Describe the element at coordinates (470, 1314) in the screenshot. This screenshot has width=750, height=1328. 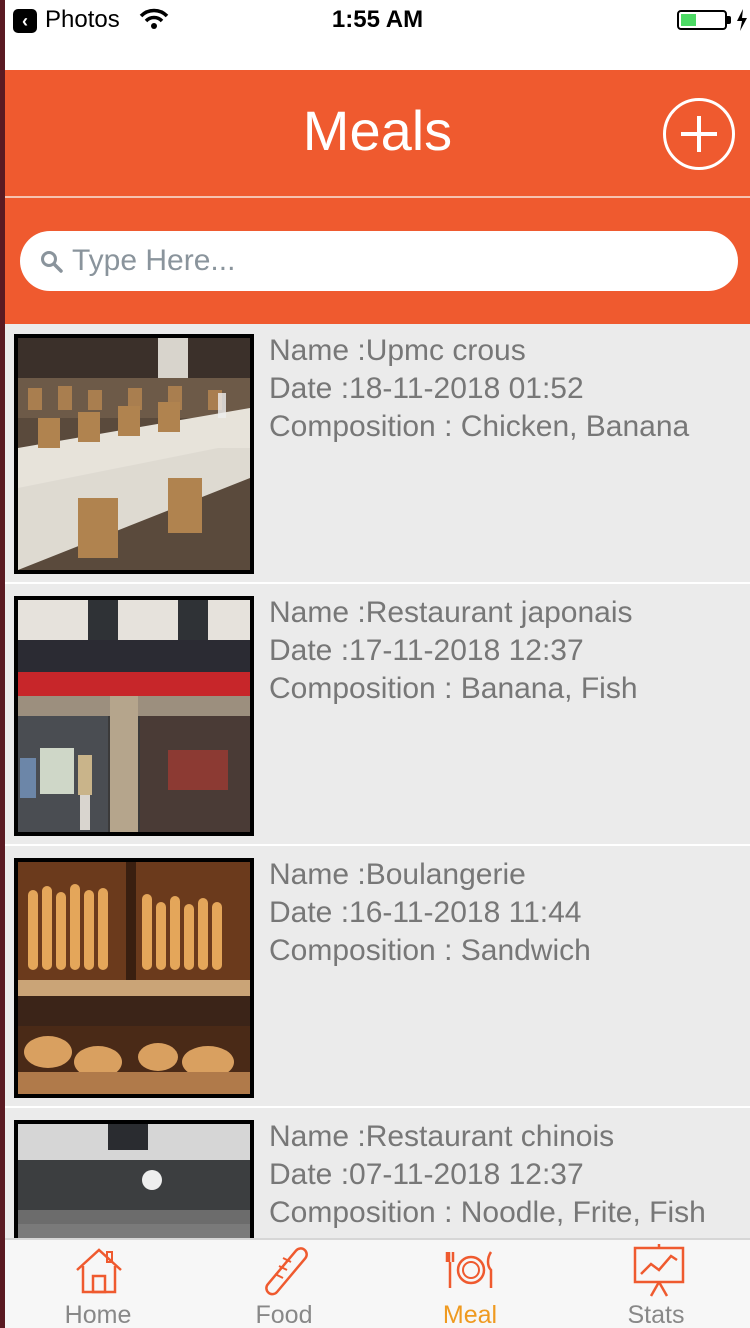
I see `tab-label: Meal` at that location.